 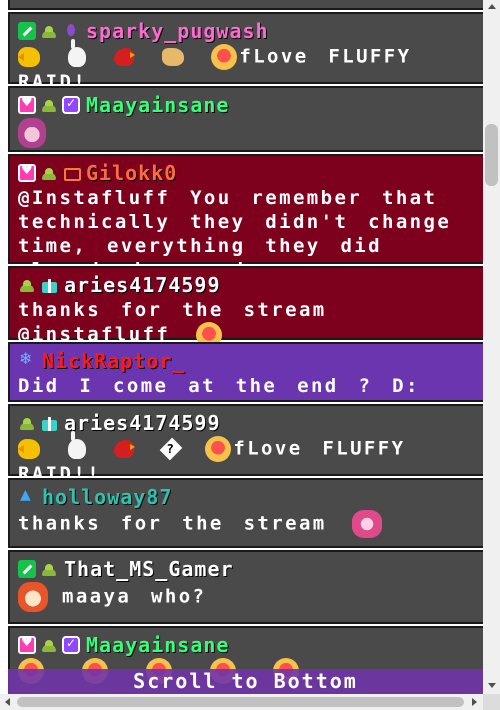 What do you see at coordinates (491, 155) in the screenshot?
I see `vertical-scrollbar-thumb` at bounding box center [491, 155].